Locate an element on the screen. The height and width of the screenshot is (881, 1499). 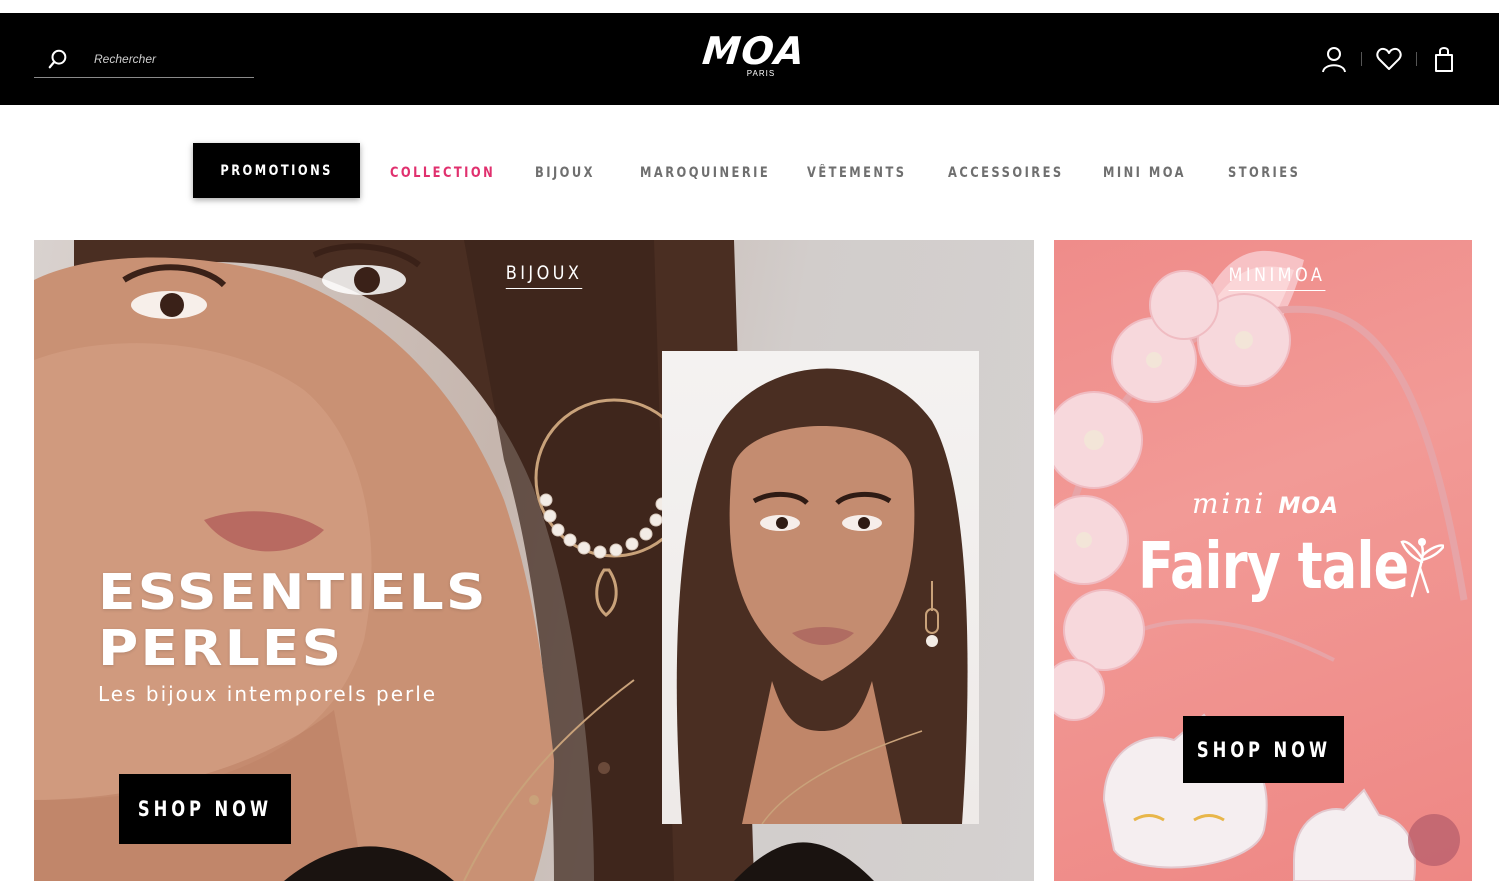
minimoa-prefix: mini is located at coordinates (1229, 503).